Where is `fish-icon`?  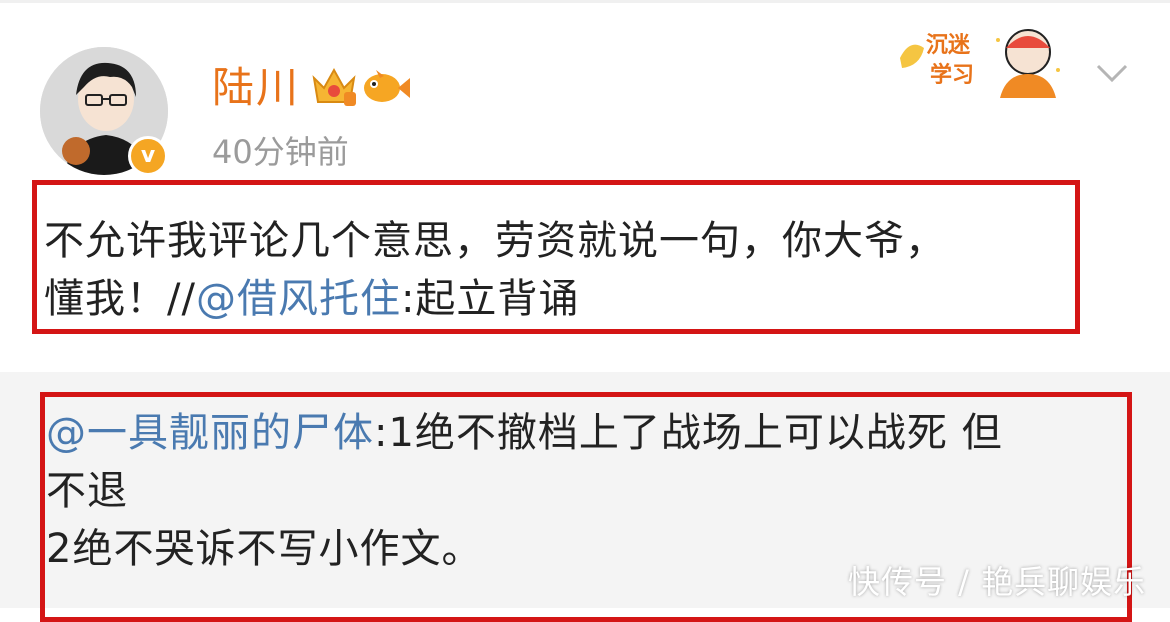
fish-icon is located at coordinates (385, 87).